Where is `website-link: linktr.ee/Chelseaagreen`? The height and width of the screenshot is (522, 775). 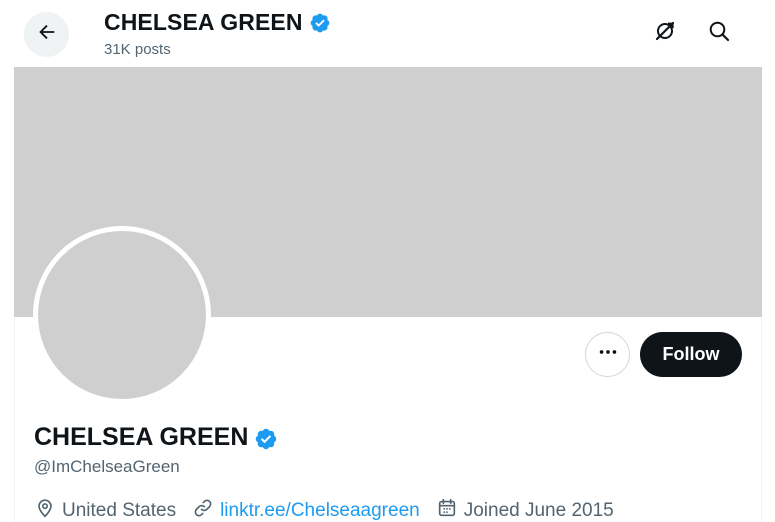
website-link: linktr.ee/Chelseaagreen is located at coordinates (320, 511).